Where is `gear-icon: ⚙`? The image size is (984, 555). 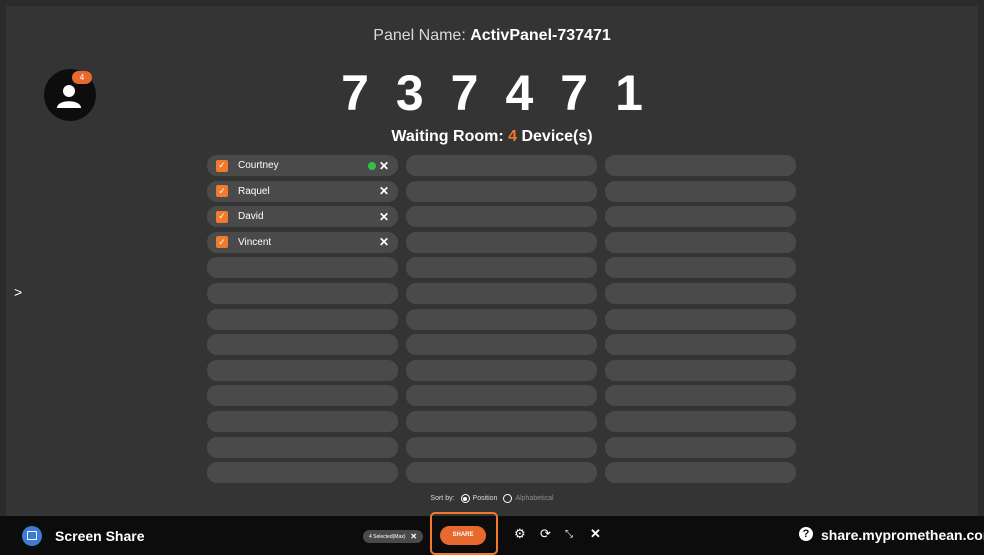
gear-icon: ⚙ is located at coordinates (520, 534).